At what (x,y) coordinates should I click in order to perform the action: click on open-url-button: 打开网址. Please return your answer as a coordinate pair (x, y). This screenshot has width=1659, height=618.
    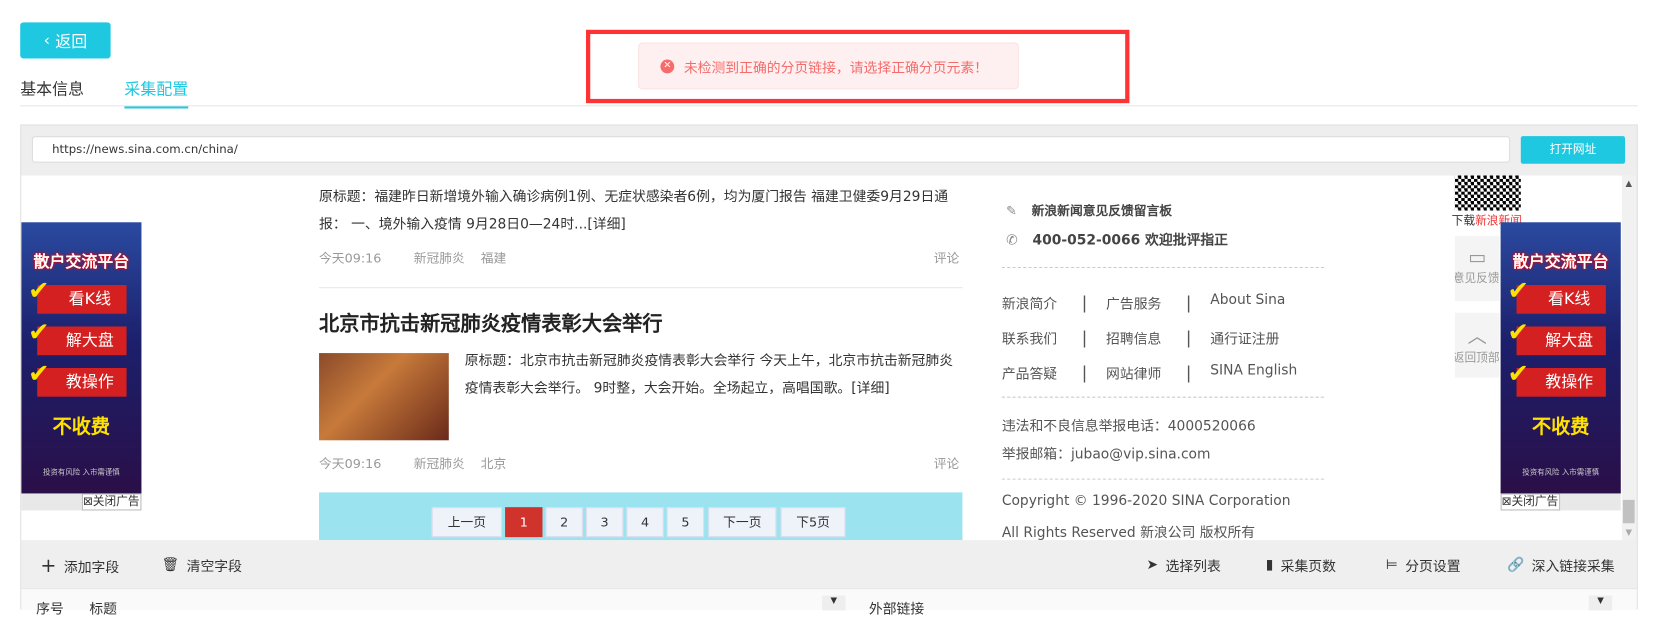
    Looking at the image, I should click on (1573, 150).